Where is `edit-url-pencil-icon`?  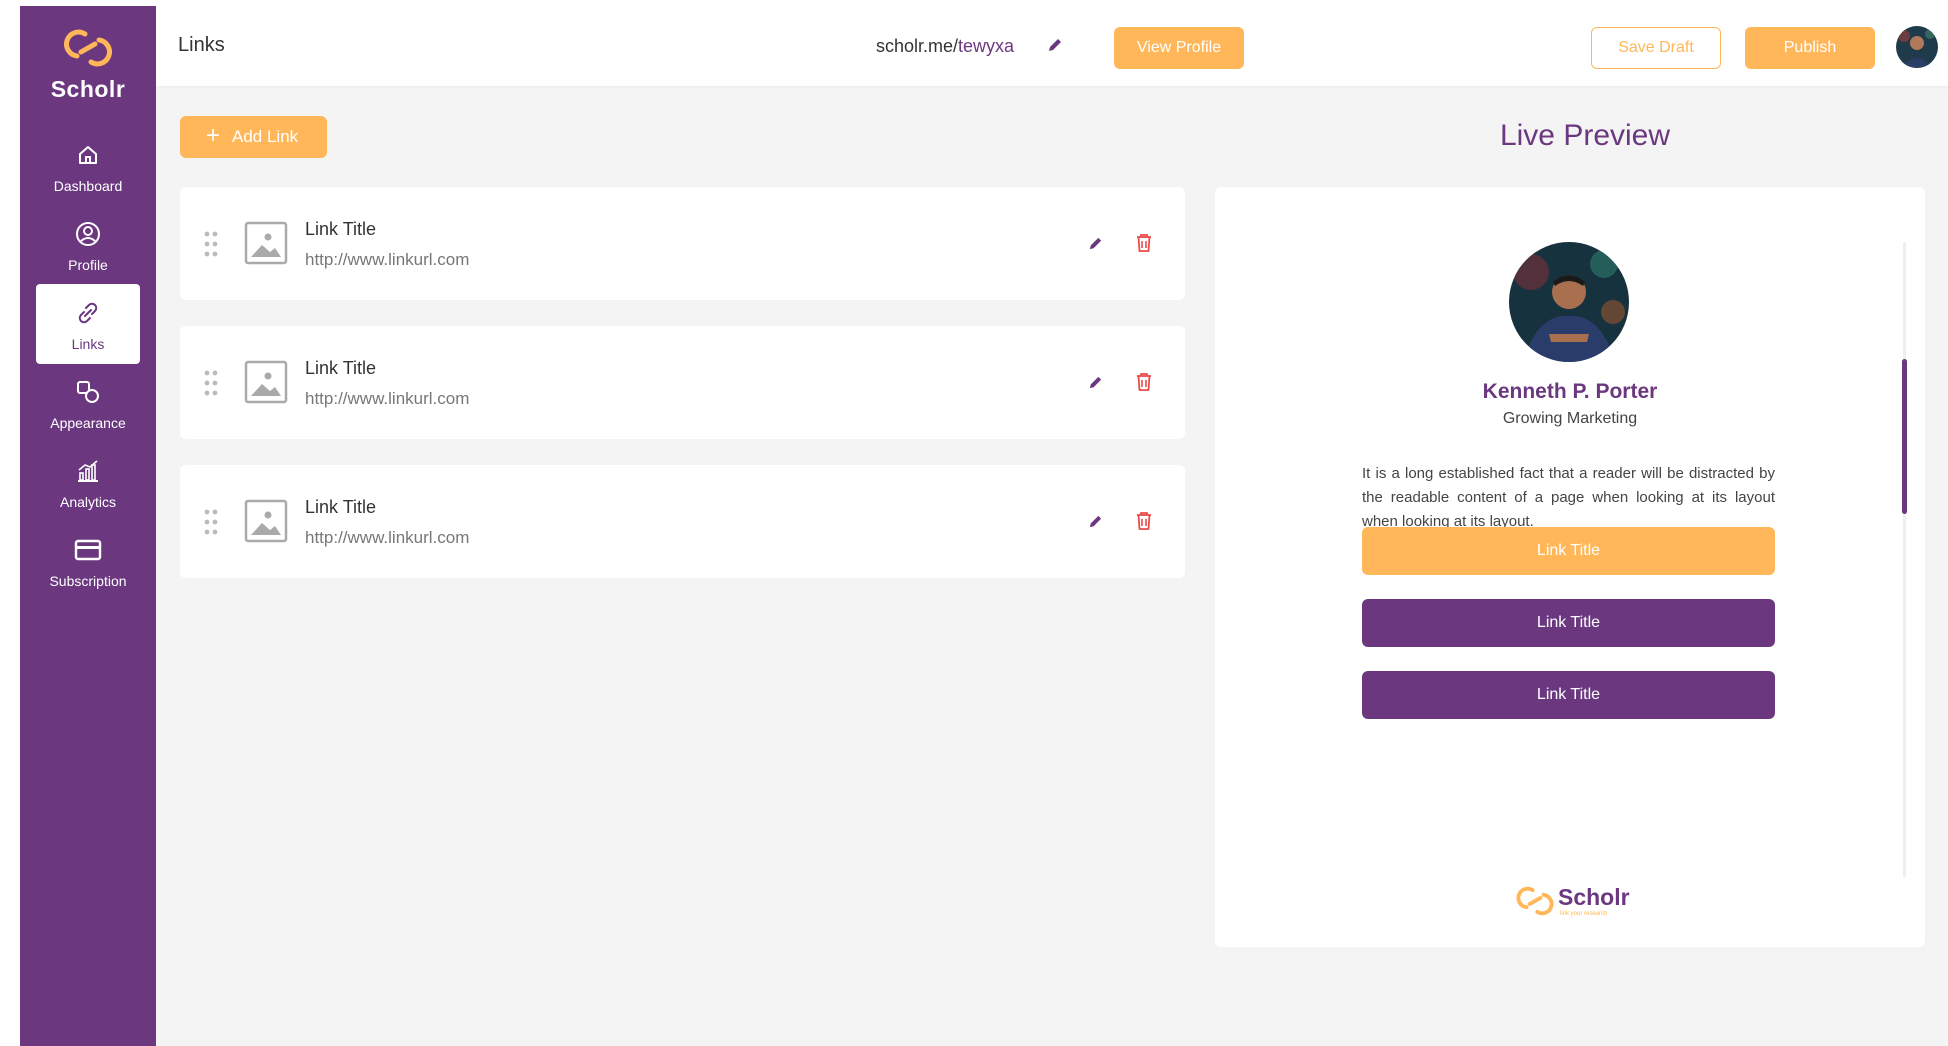 edit-url-pencil-icon is located at coordinates (1055, 45).